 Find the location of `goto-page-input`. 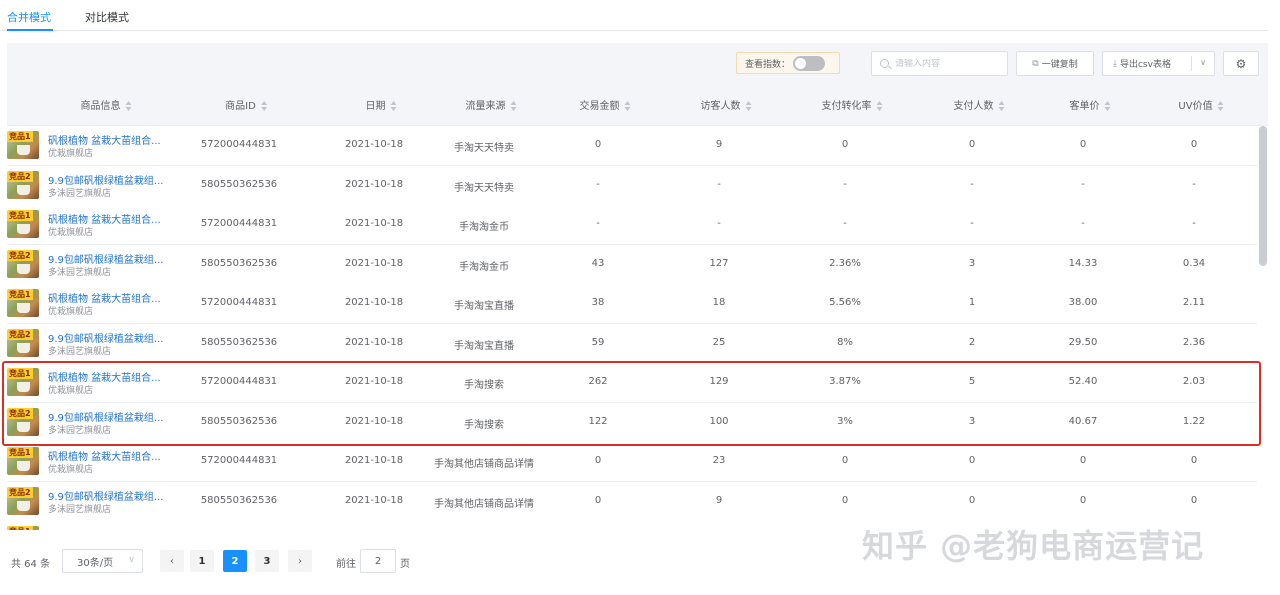

goto-page-input is located at coordinates (378, 561).